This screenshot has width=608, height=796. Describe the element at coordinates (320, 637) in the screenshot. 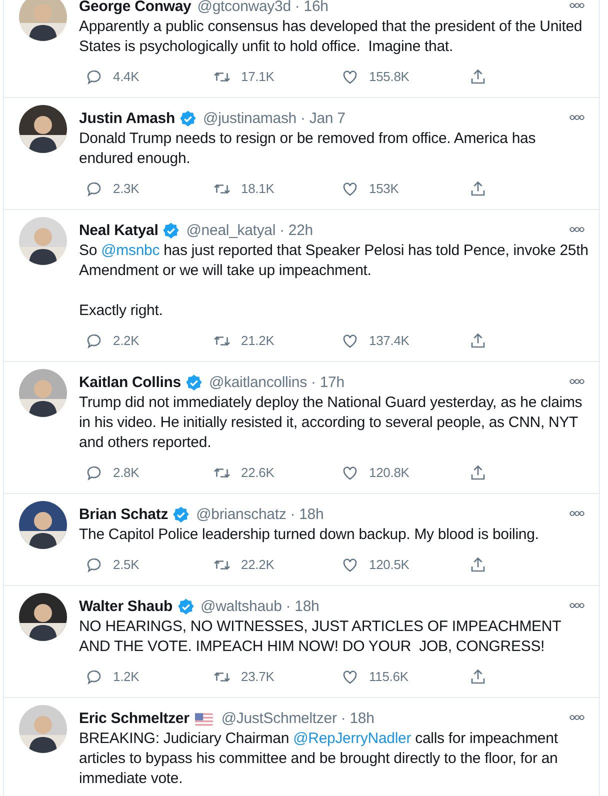

I see `tweet-text: NO HEARINGS, NO WITNESSES, JUST ARTICLES OF IMPEACHMENT AND THE VOTE. IMPEACH HIM NOW! DO YOUR JOB, CONGRESS!` at that location.